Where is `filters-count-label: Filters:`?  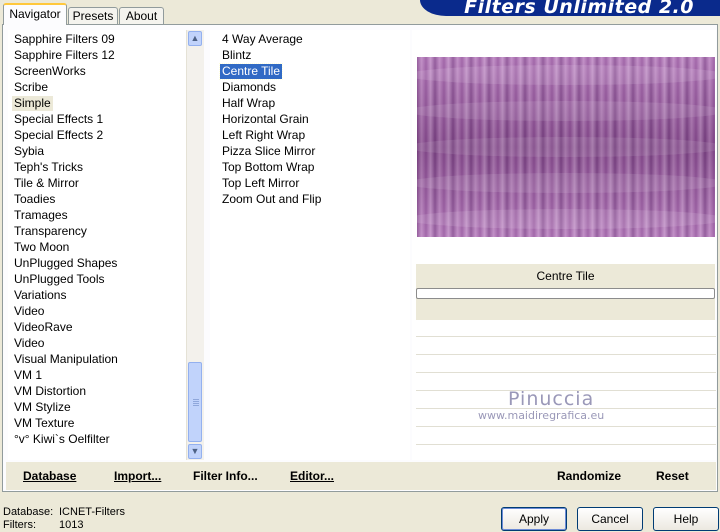
filters-count-label: Filters: is located at coordinates (19, 525).